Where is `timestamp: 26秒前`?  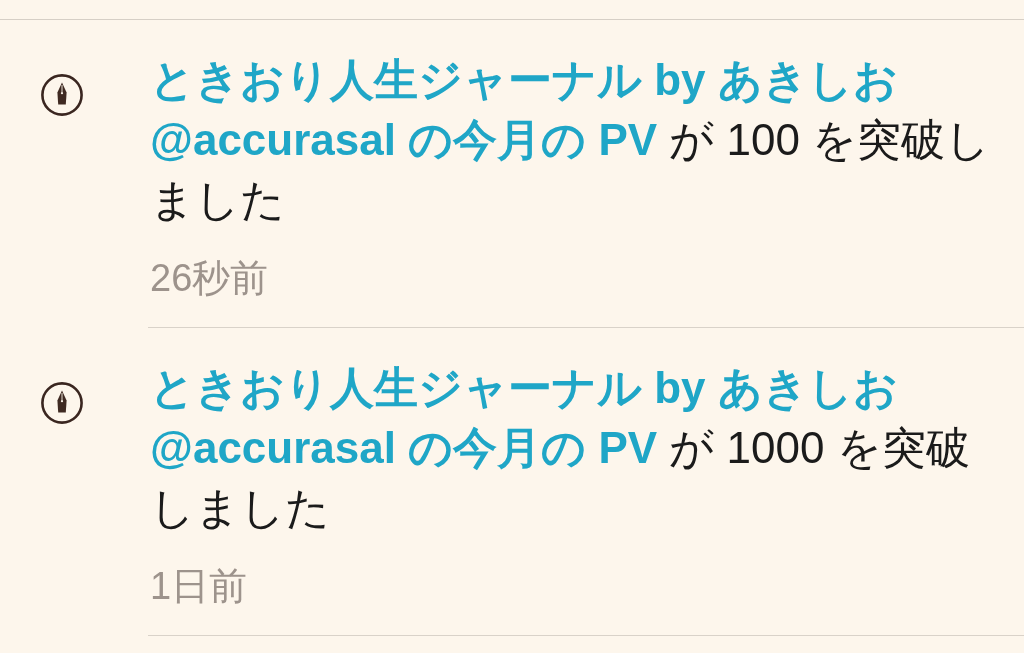 timestamp: 26秒前 is located at coordinates (209, 278).